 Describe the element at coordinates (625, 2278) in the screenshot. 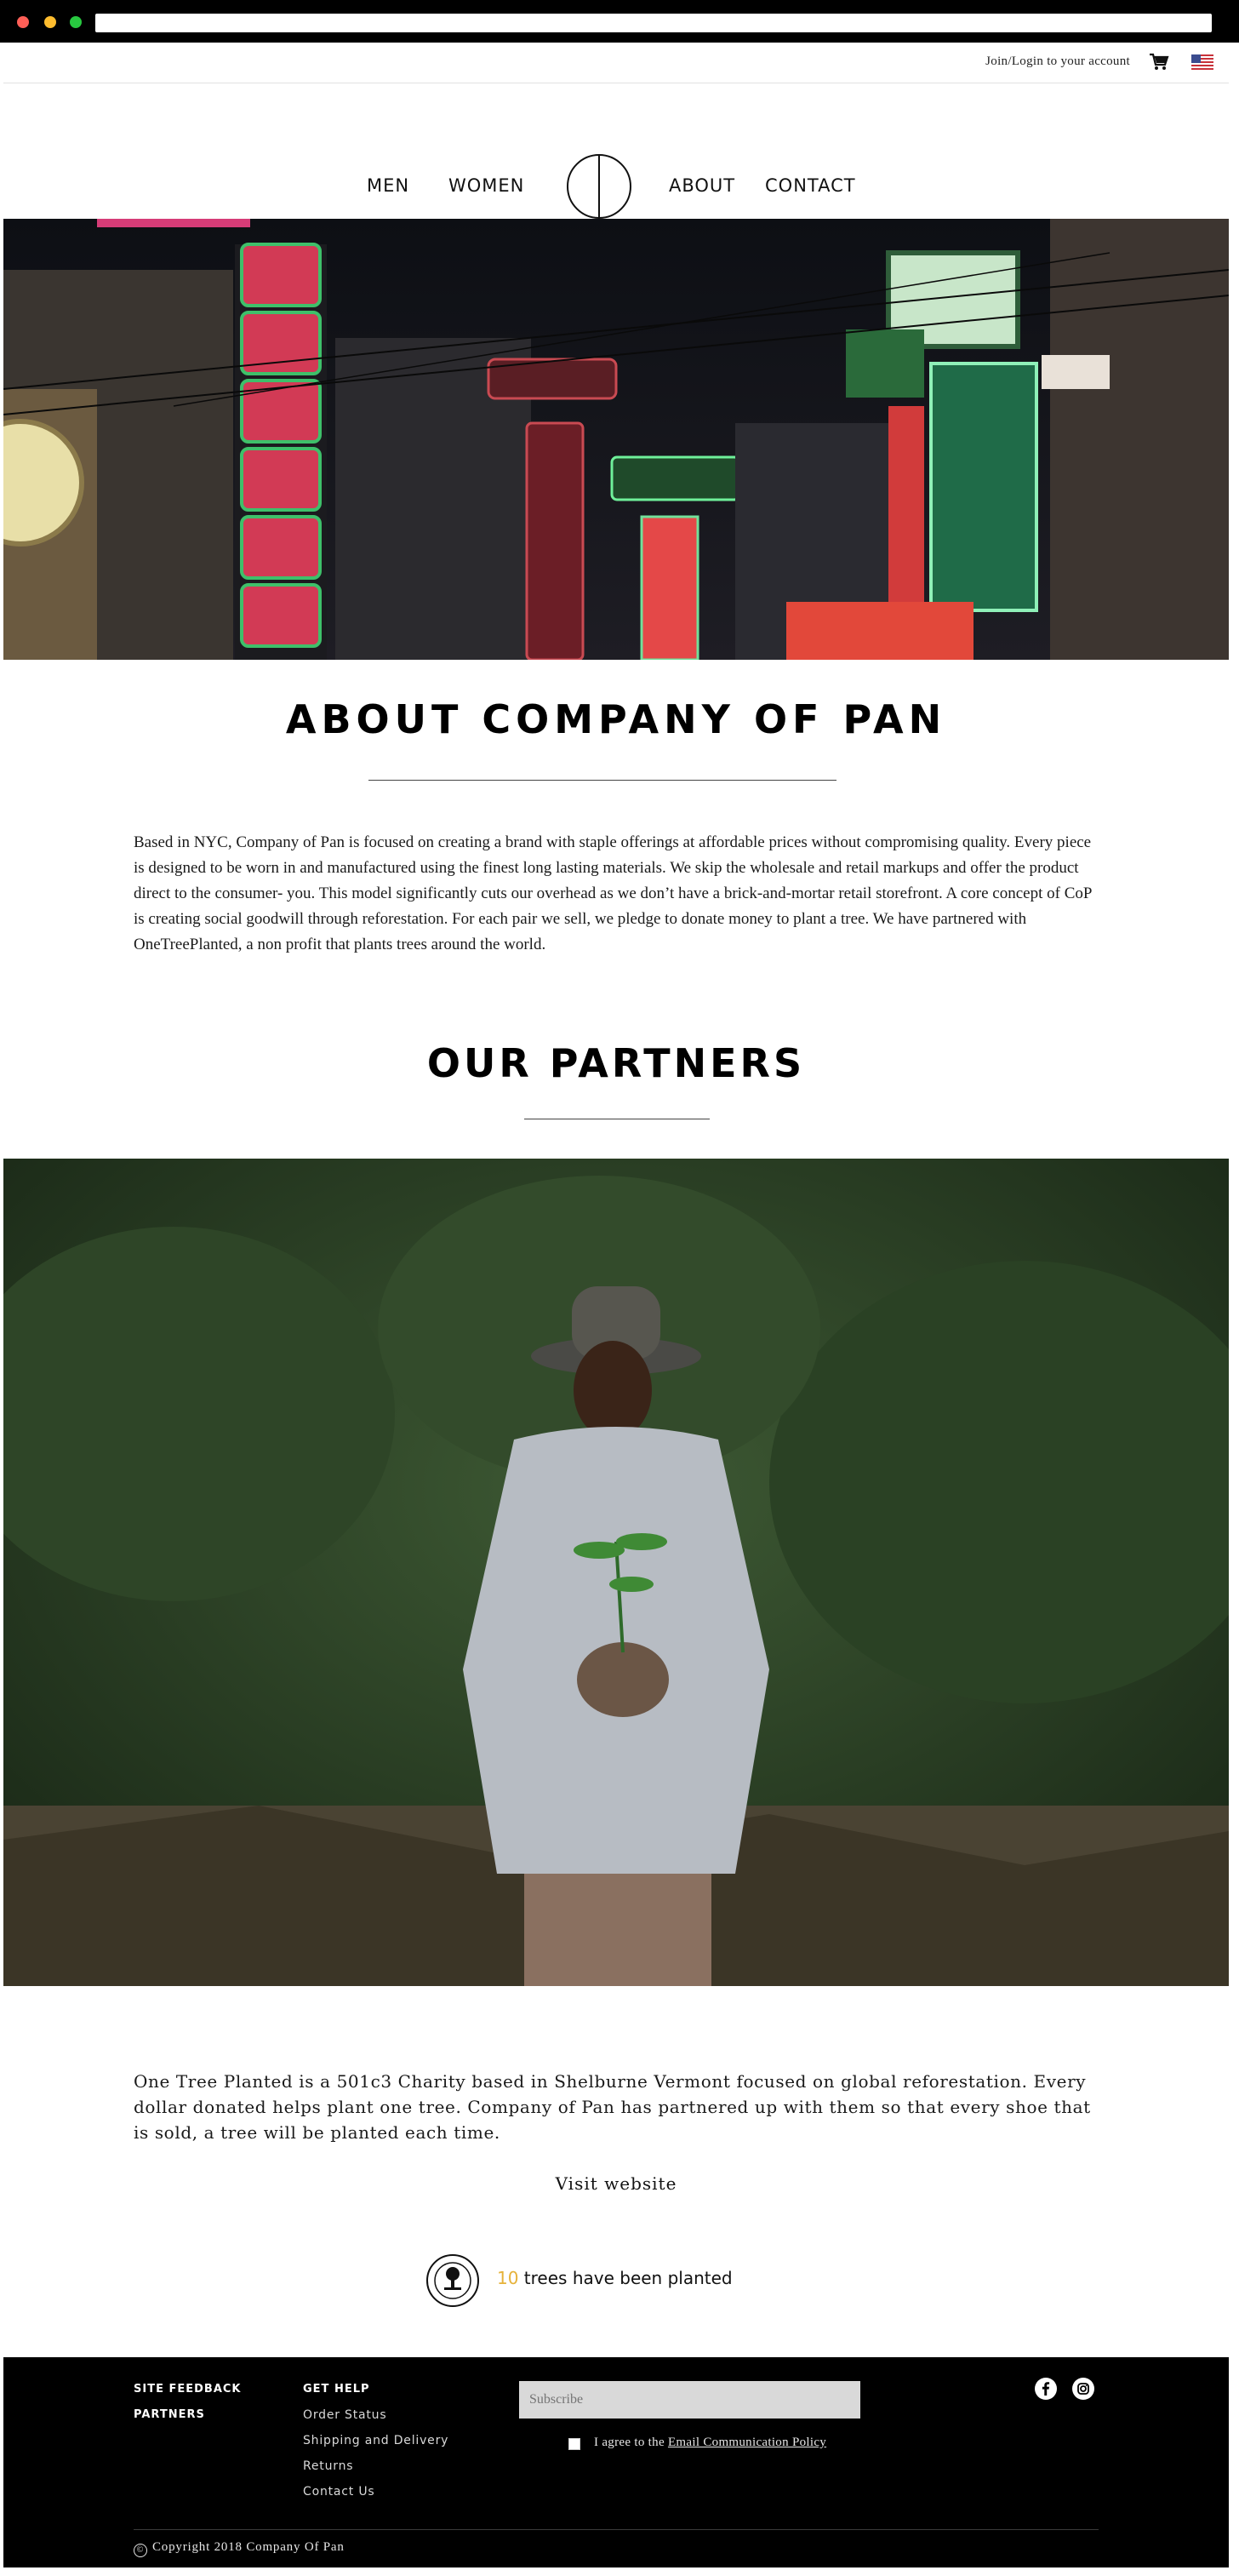

I see `trees-counter-text: trees have been planted` at that location.